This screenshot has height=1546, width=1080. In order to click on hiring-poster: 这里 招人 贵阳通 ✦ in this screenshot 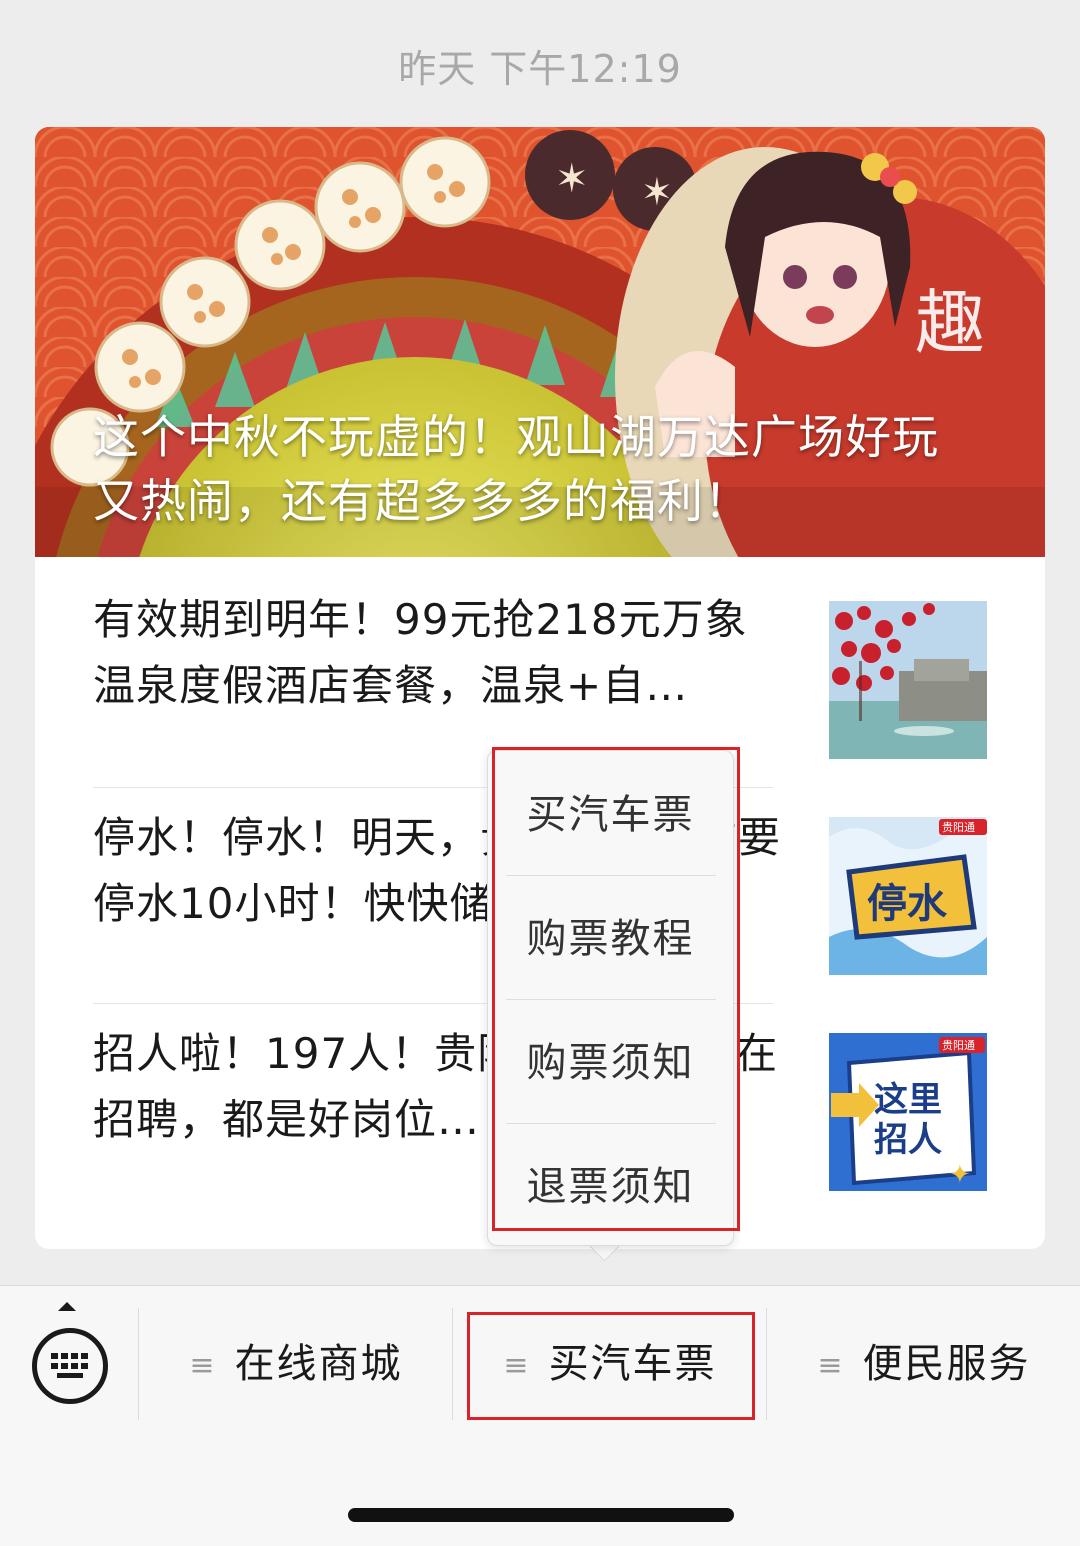, I will do `click(908, 1112)`.